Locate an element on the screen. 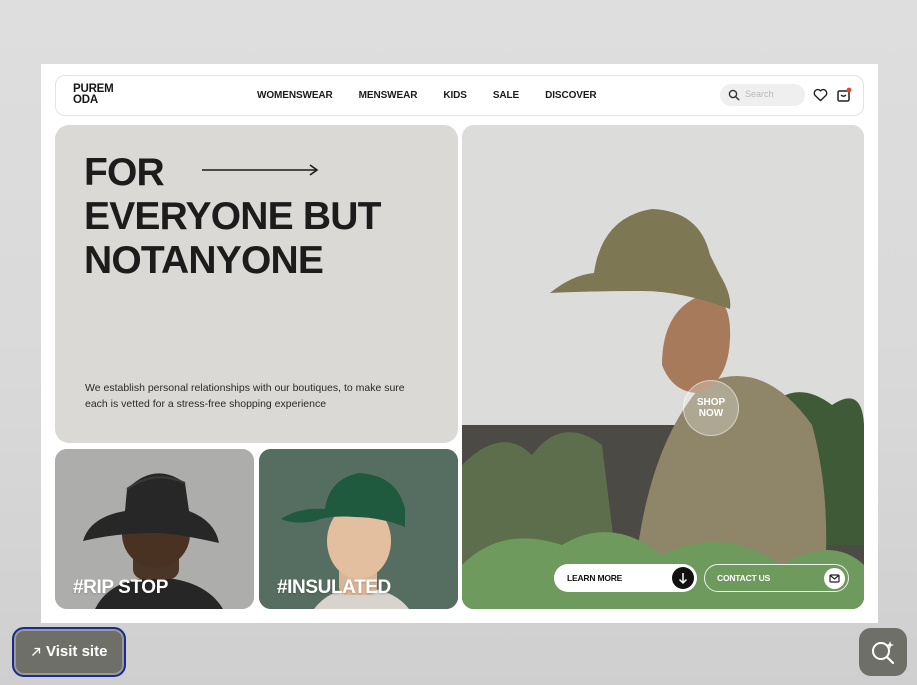 The image size is (917, 685). shop-now-button: SHOP NOW is located at coordinates (711, 408).